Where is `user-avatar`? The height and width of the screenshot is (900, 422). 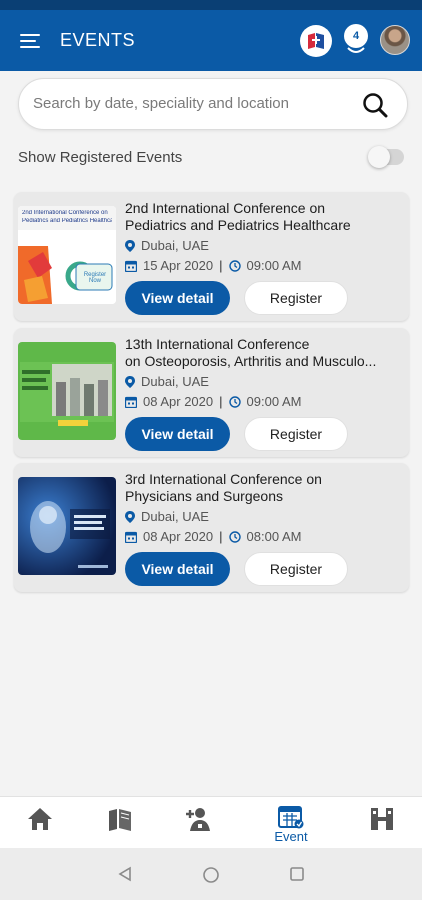
user-avatar is located at coordinates (395, 40).